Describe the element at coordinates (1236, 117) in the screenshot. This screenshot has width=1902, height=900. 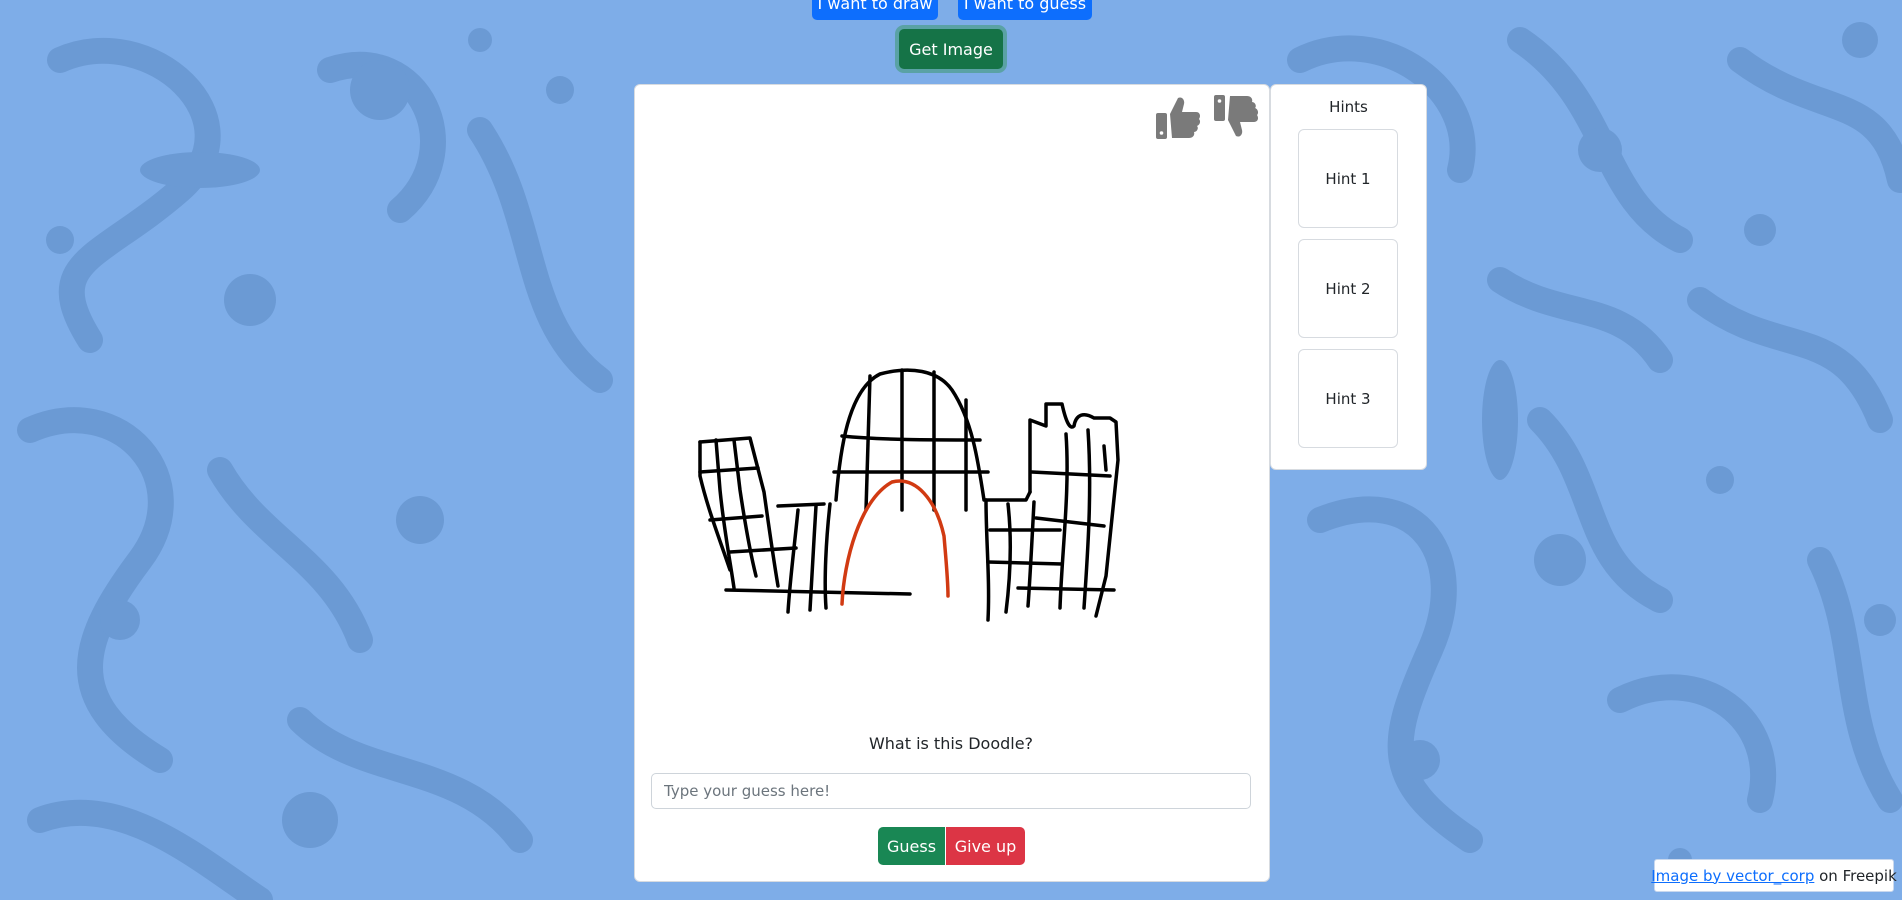
I see `thumbs-down-icon` at that location.